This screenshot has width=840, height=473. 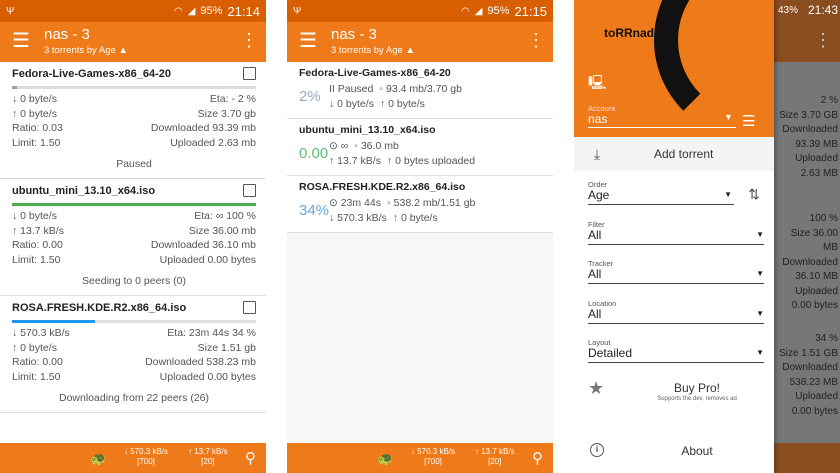 I want to click on field-filter: Filter All ▼, so click(x=676, y=231).